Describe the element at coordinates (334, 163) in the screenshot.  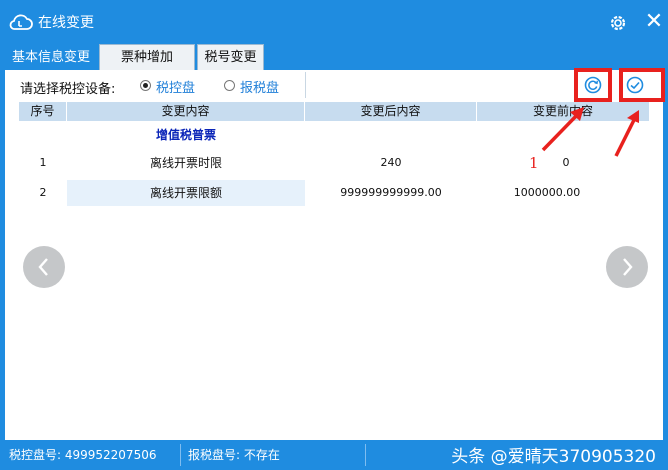
I see `table-row: 1 离线开票时限 240 0` at that location.